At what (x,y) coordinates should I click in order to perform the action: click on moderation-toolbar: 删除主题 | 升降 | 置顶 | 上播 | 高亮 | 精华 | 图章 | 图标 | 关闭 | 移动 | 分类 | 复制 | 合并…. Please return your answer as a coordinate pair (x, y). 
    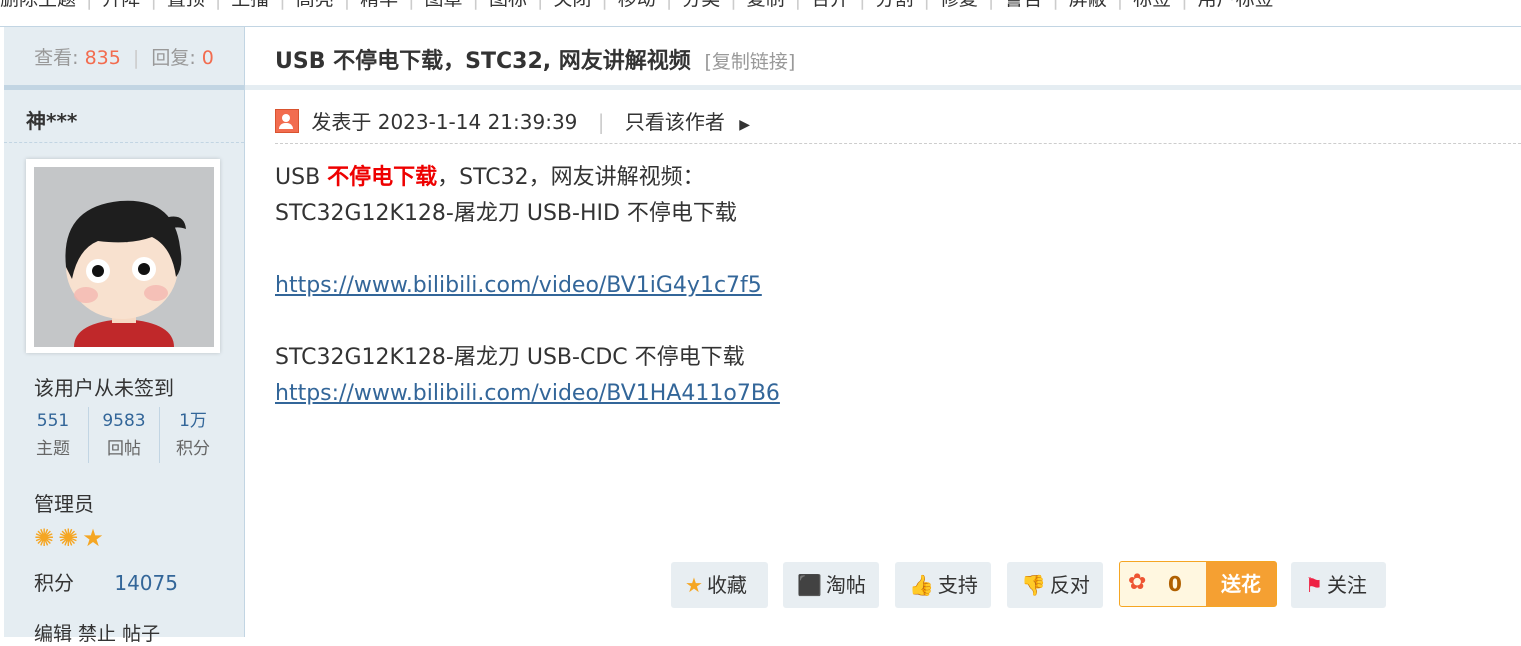
    Looking at the image, I should click on (760, 5).